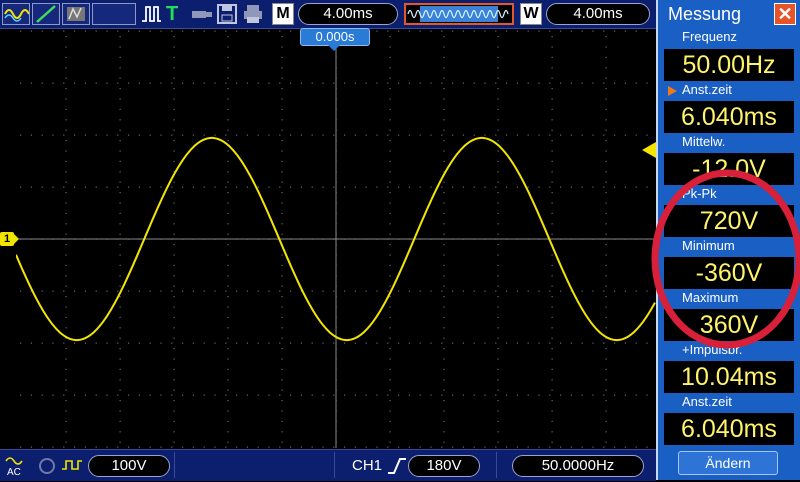 This screenshot has height=482, width=800. I want to click on measurement-value: 10.04ms, so click(729, 377).